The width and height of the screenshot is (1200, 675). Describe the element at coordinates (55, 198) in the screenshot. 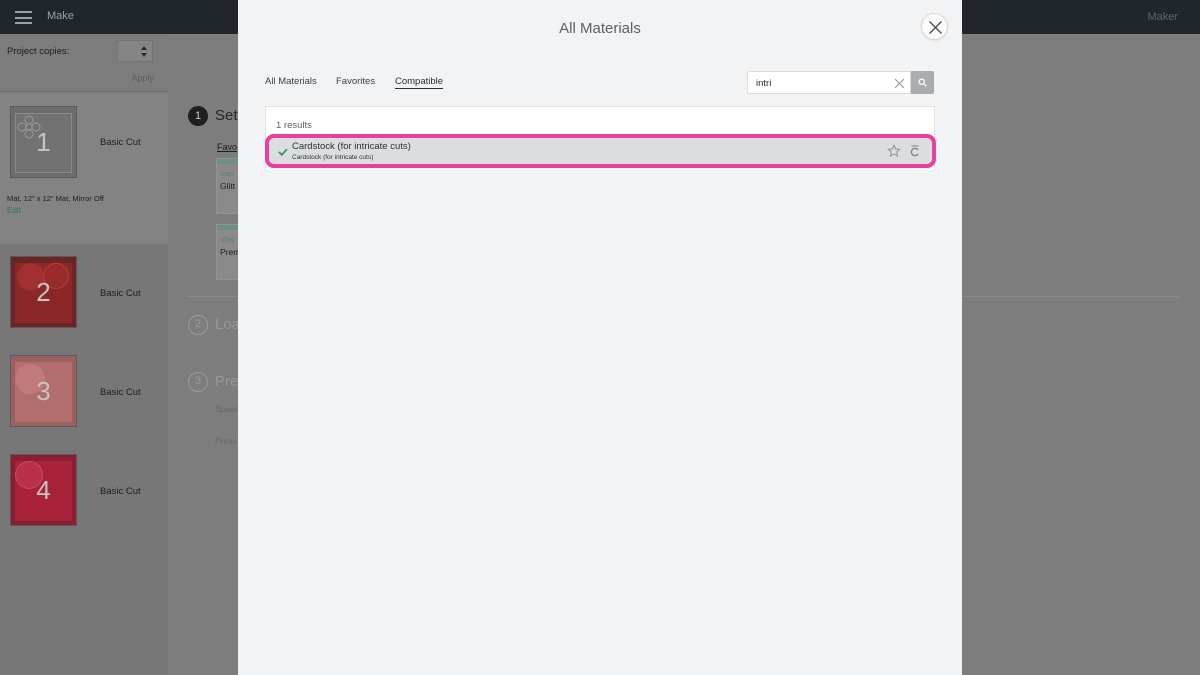

I see `mat-settings-summary: Mat, 12" x 12" Mat, Mirror Off` at that location.